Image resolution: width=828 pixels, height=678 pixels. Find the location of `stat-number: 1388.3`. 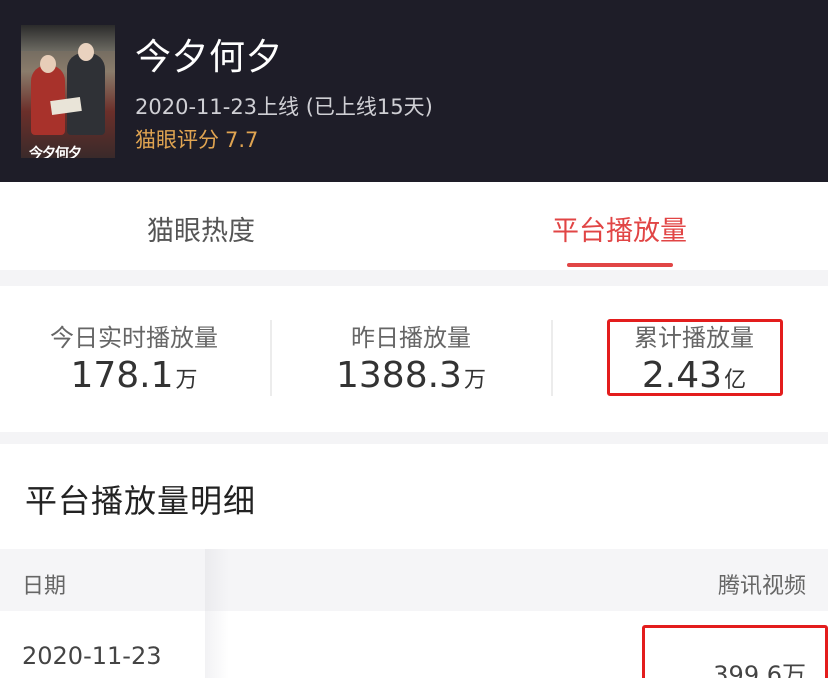

stat-number: 1388.3 is located at coordinates (399, 375).